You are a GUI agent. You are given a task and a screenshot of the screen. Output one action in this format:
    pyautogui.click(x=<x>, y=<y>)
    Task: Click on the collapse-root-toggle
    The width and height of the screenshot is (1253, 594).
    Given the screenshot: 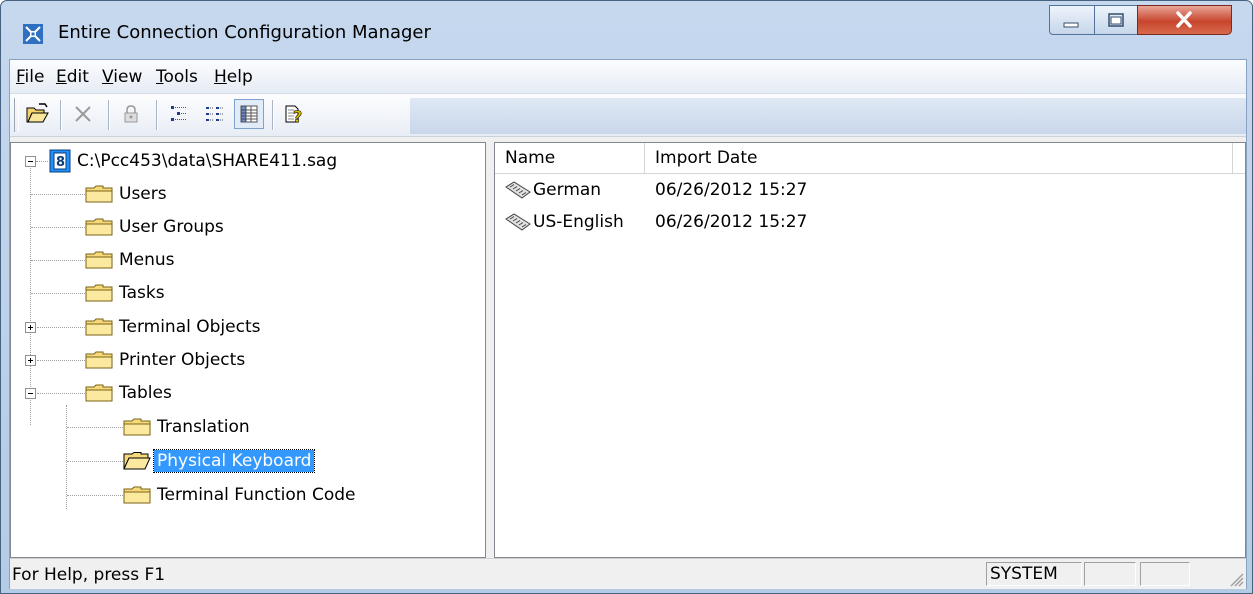 What is the action you would take?
    pyautogui.click(x=30, y=161)
    